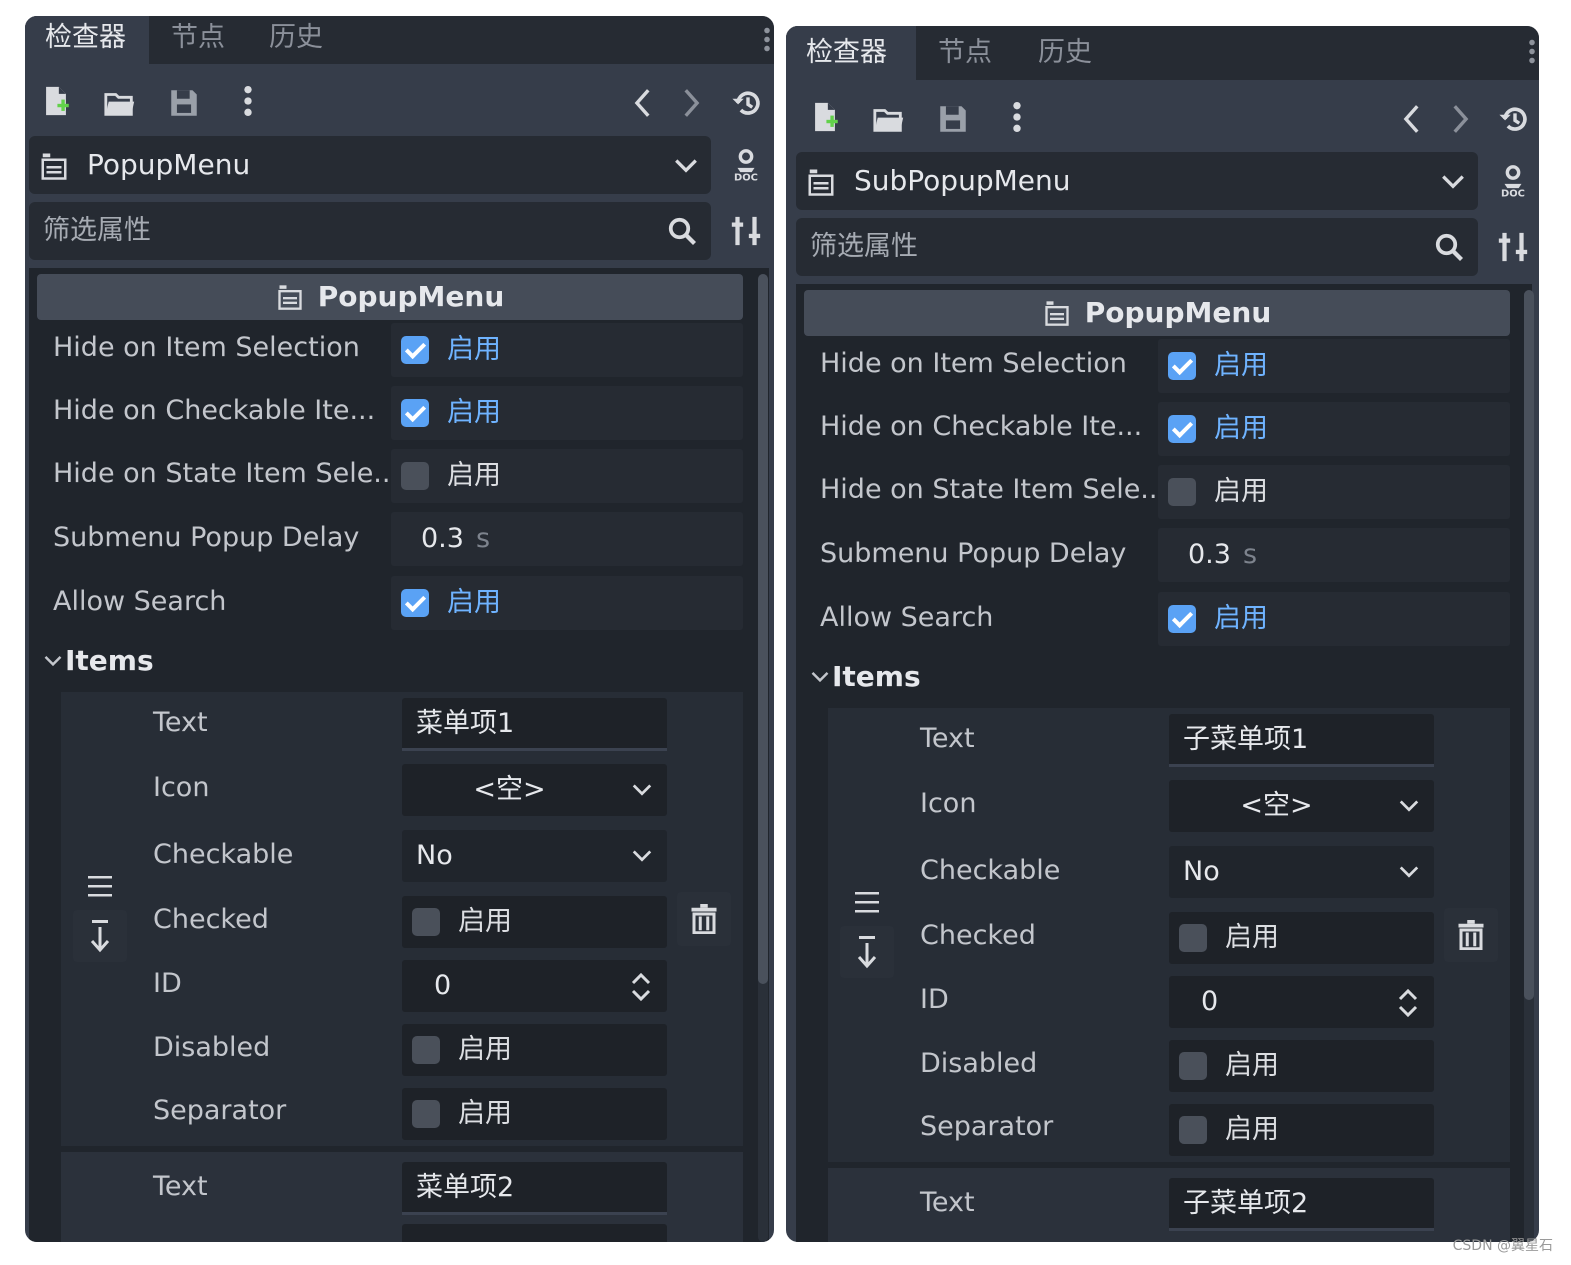 The width and height of the screenshot is (1571, 1265). I want to click on object-selector: PopupMenu, so click(370, 165).